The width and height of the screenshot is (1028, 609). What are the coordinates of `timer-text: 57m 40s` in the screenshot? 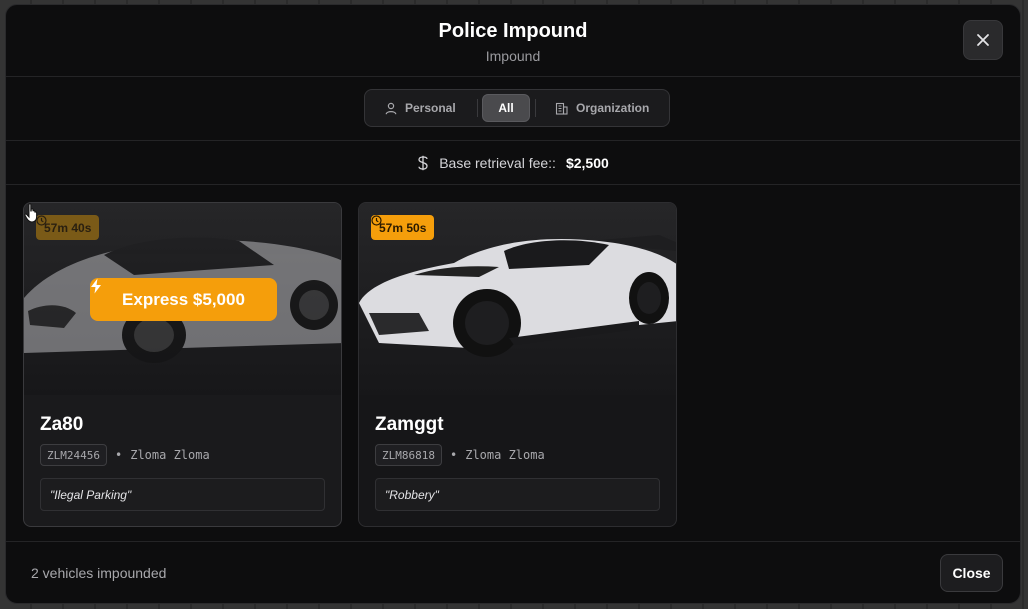 It's located at (68, 227).